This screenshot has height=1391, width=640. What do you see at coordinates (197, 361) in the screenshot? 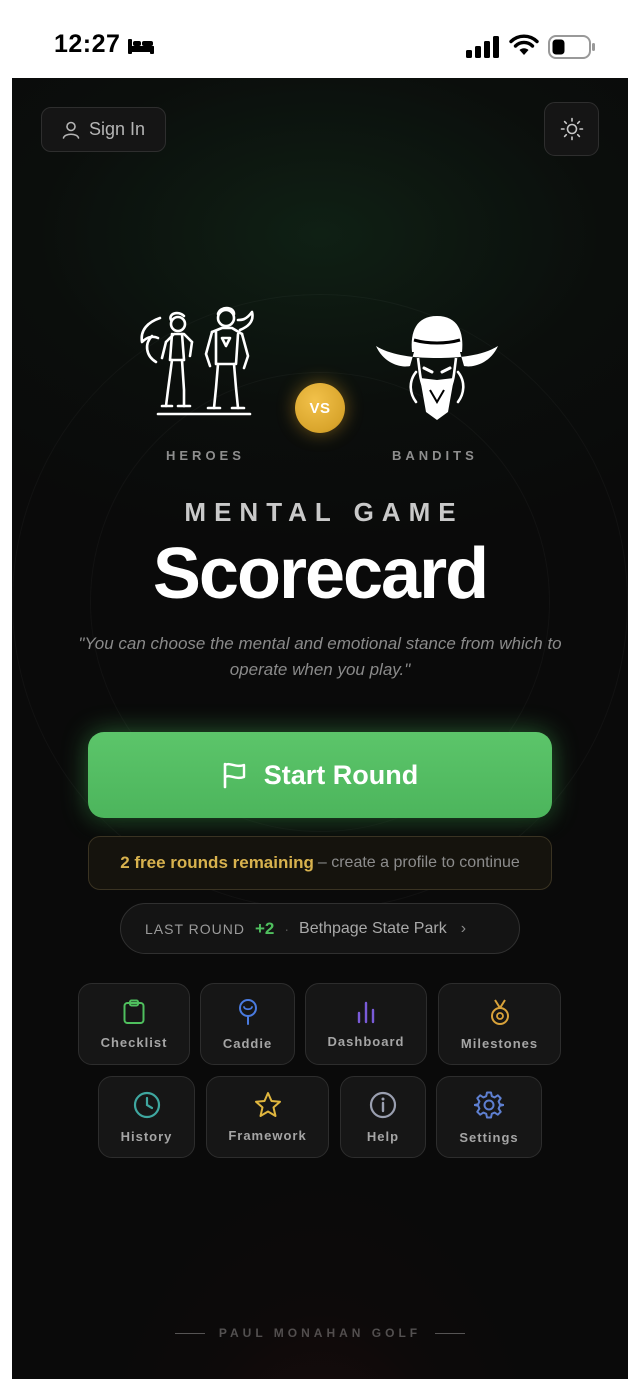
I see `heroes-illustration-icon` at bounding box center [197, 361].